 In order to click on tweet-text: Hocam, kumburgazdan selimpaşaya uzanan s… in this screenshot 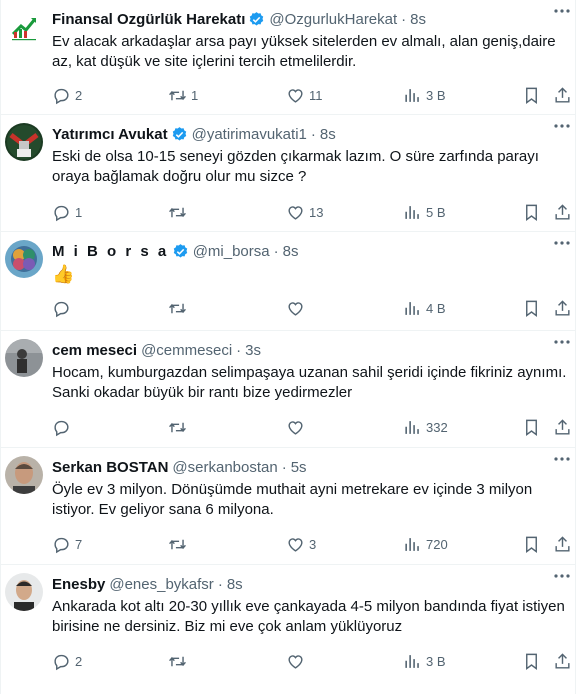, I will do `click(309, 382)`.